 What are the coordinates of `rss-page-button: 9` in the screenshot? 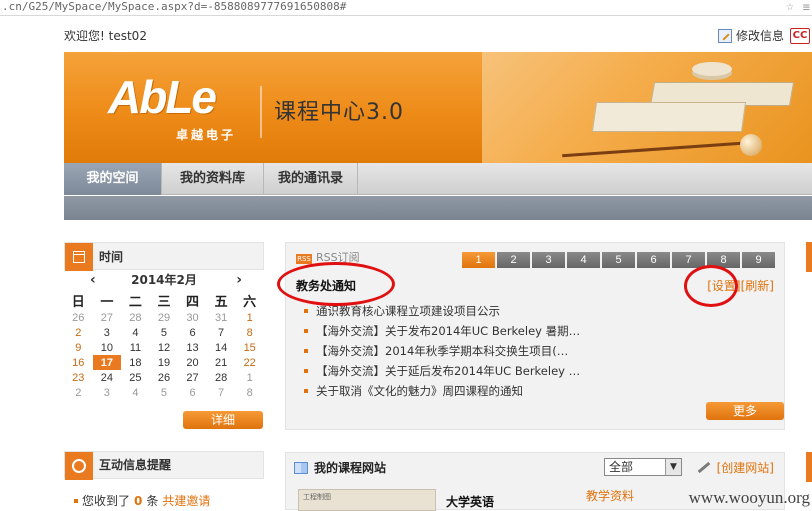 It's located at (758, 260).